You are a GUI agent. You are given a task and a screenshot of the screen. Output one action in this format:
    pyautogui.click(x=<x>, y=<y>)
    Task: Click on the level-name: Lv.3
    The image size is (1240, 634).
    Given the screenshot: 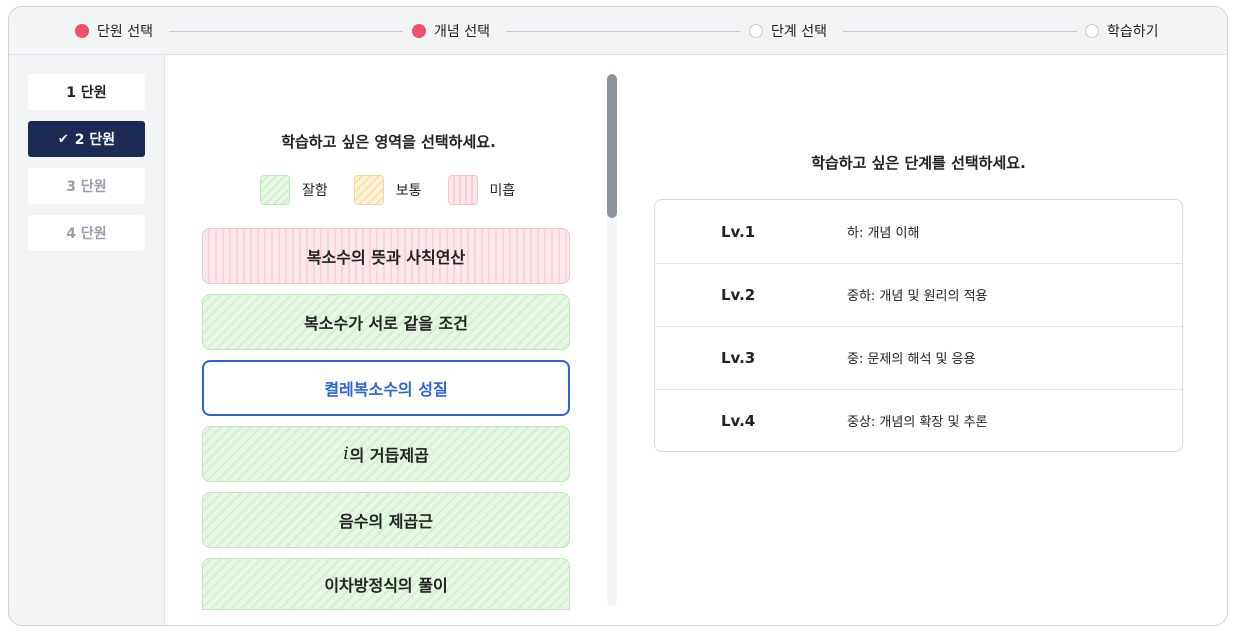 What is the action you would take?
    pyautogui.click(x=738, y=357)
    